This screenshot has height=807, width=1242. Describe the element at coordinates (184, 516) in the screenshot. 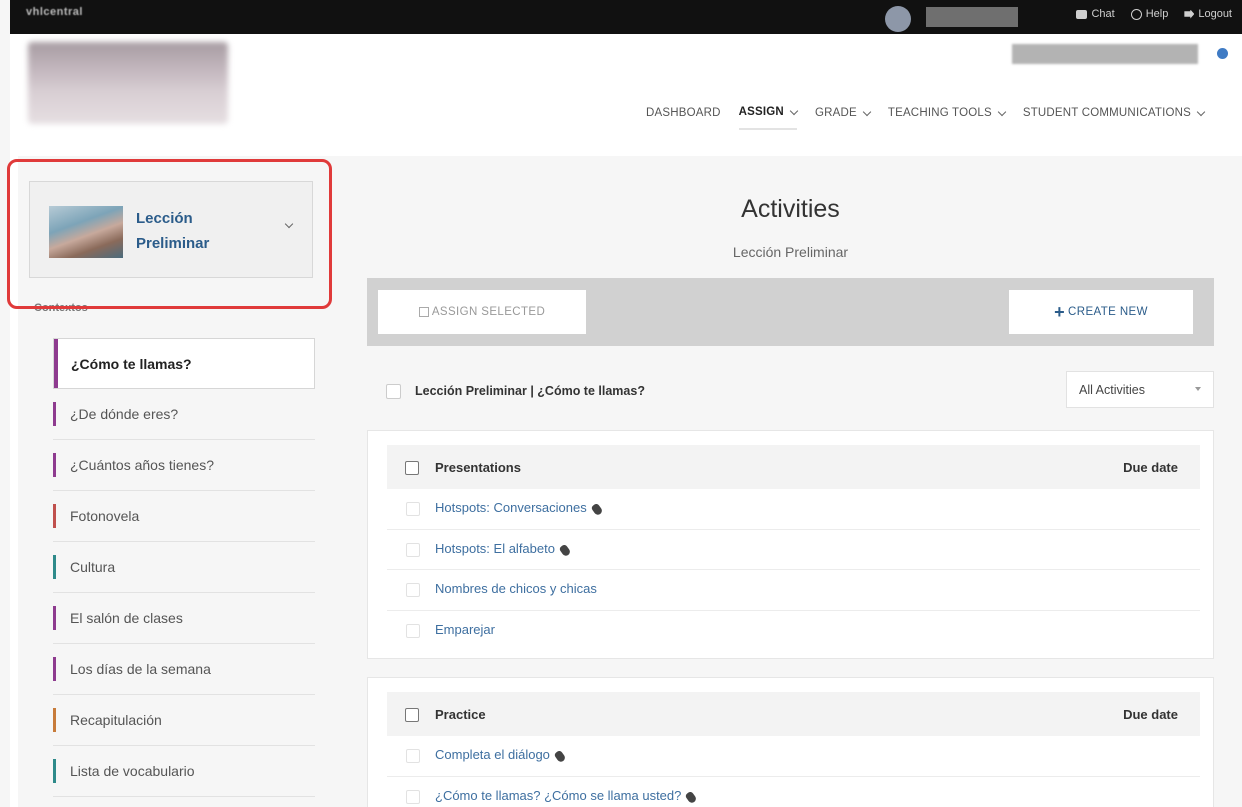

I see `topic-item: Fotonovela` at that location.